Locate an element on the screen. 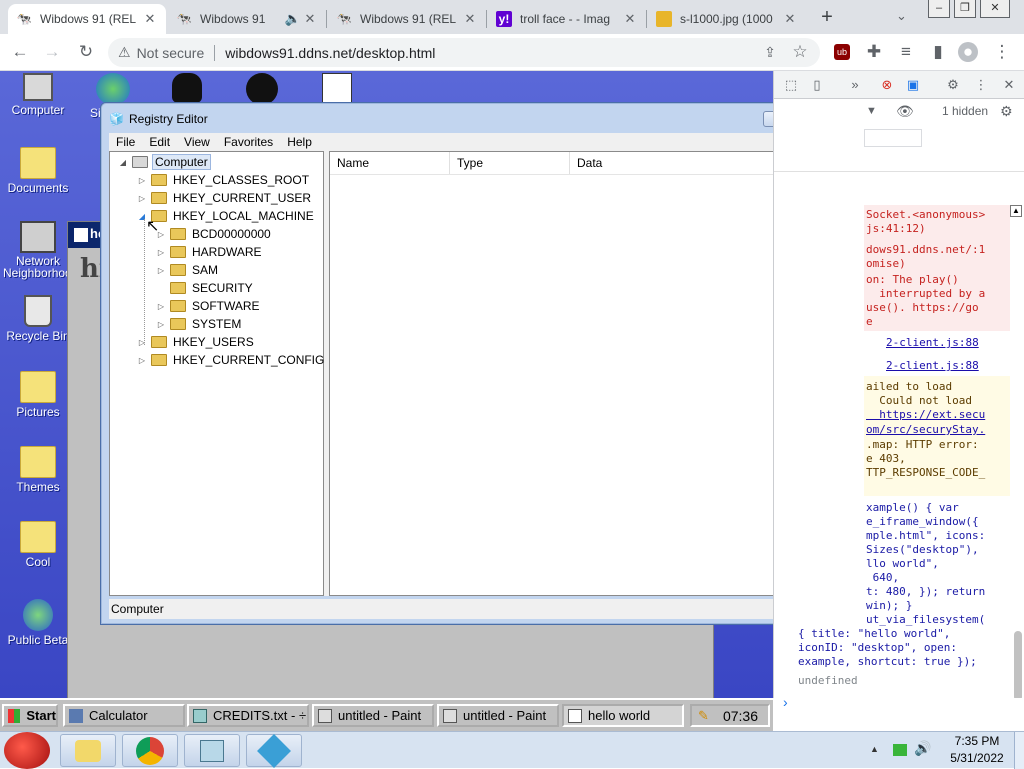 This screenshot has width=1024, height=769. tree-node: ◢ HKEY_LOCAL_MACHINE is located at coordinates (225, 216).